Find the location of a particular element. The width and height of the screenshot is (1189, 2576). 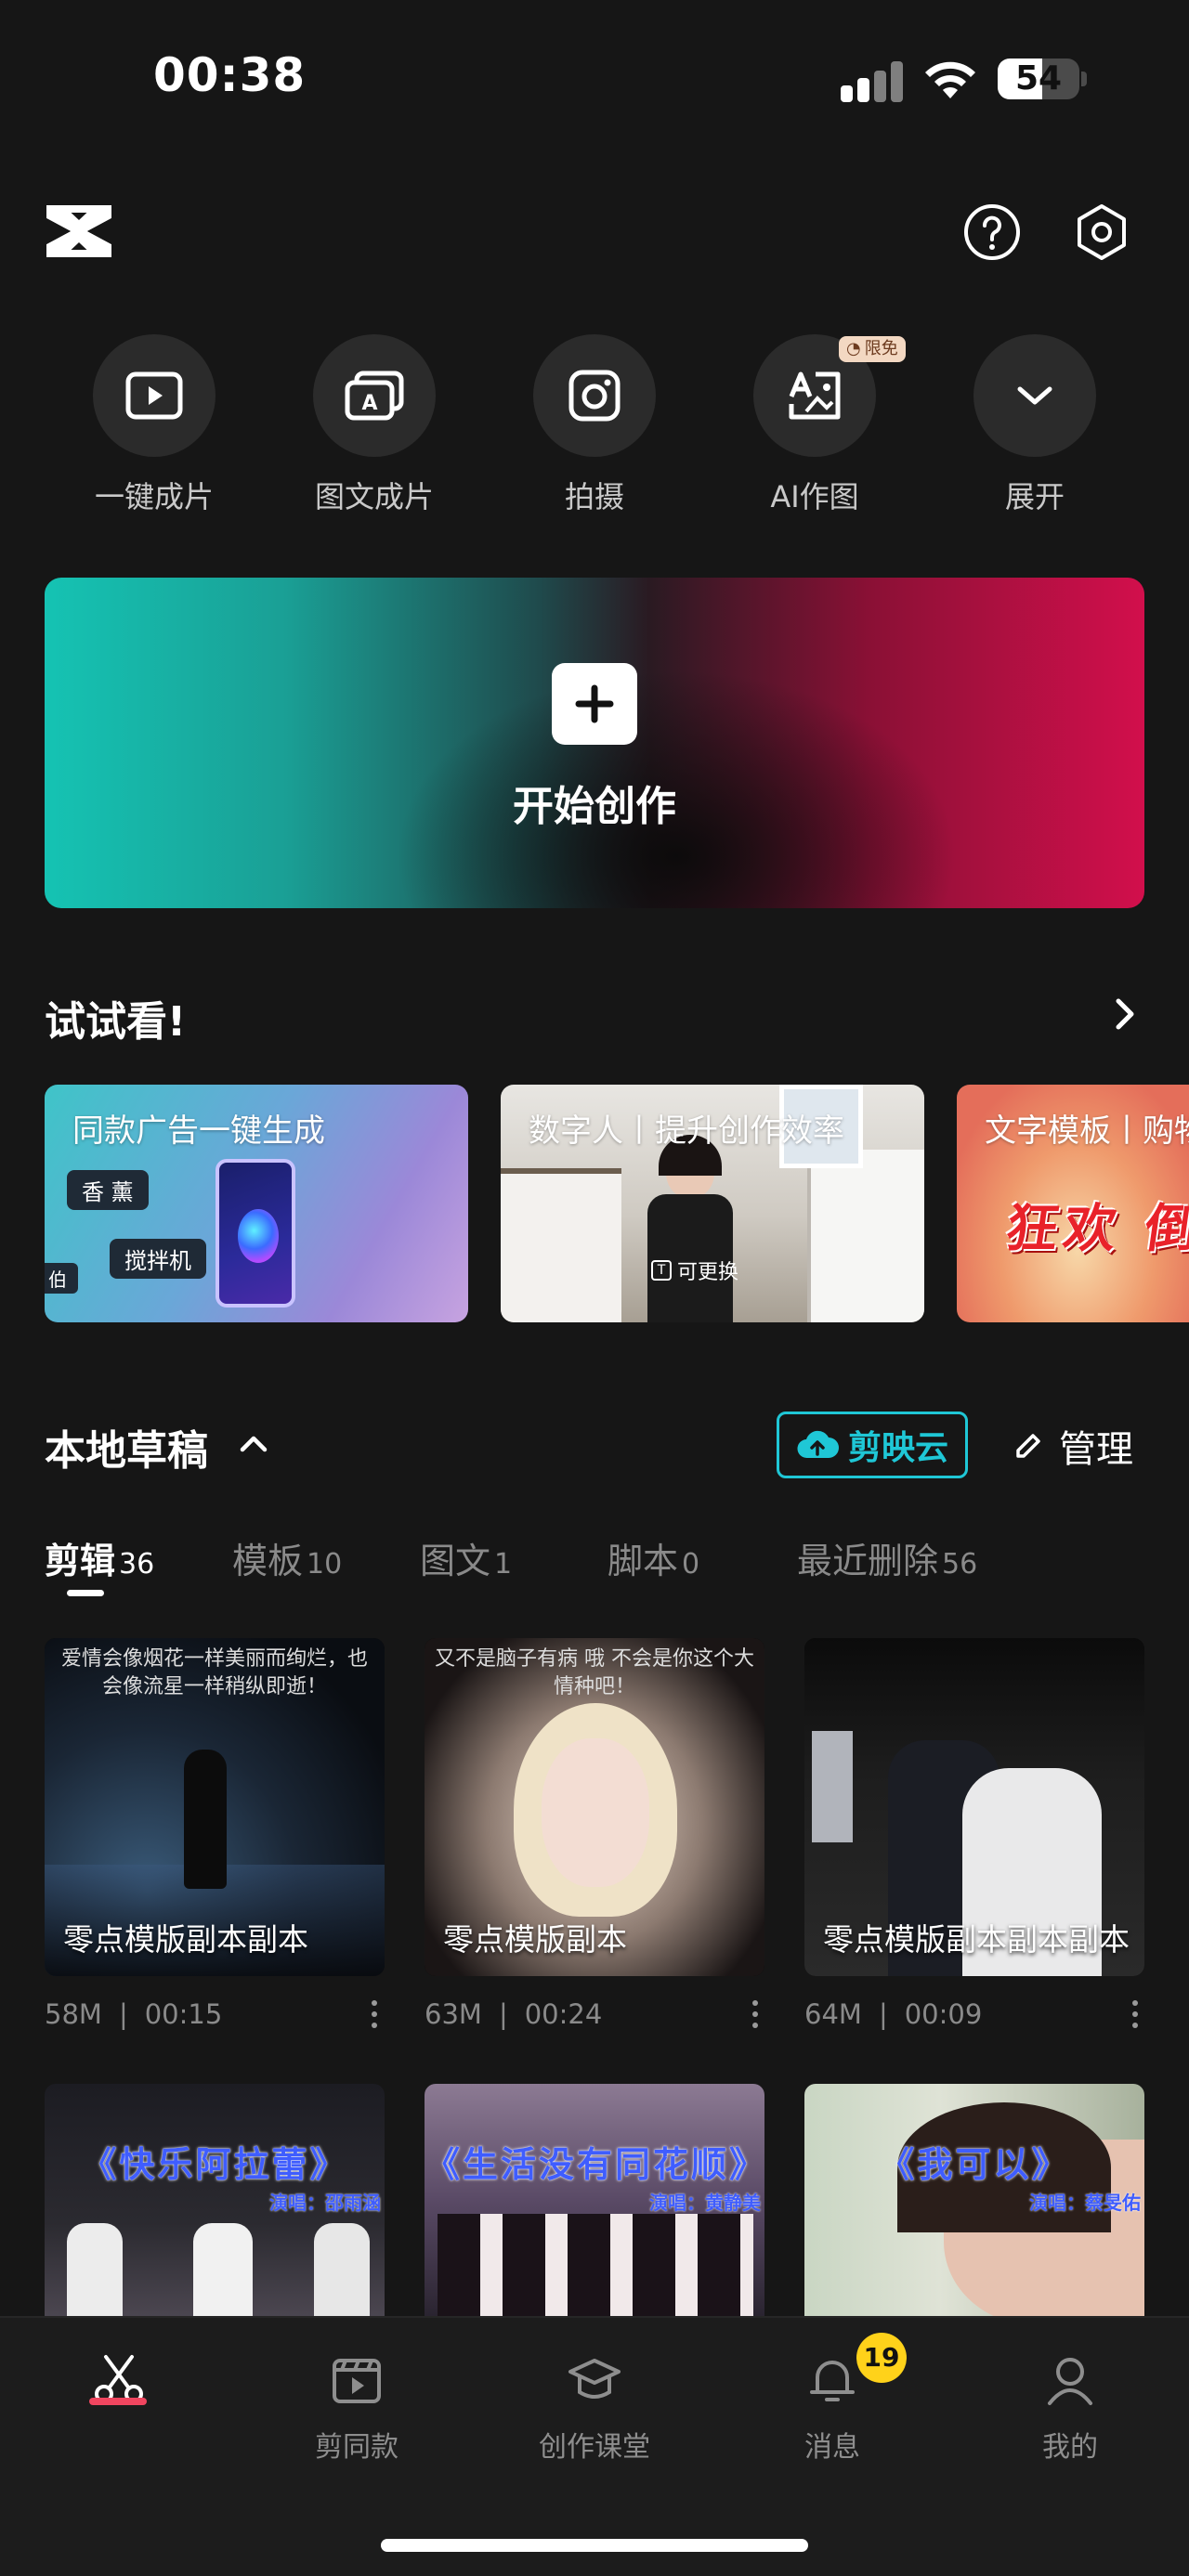

tag-chip: 搅拌机 is located at coordinates (158, 1259).